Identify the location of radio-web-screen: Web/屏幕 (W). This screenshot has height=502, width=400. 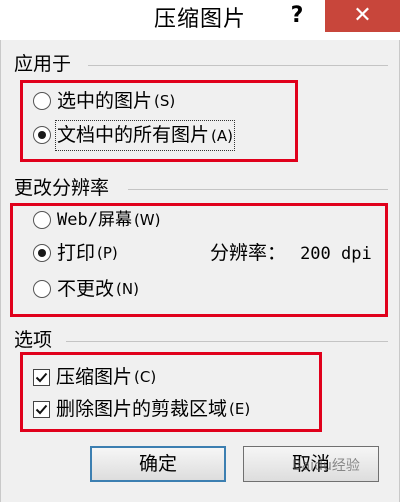
(97, 220).